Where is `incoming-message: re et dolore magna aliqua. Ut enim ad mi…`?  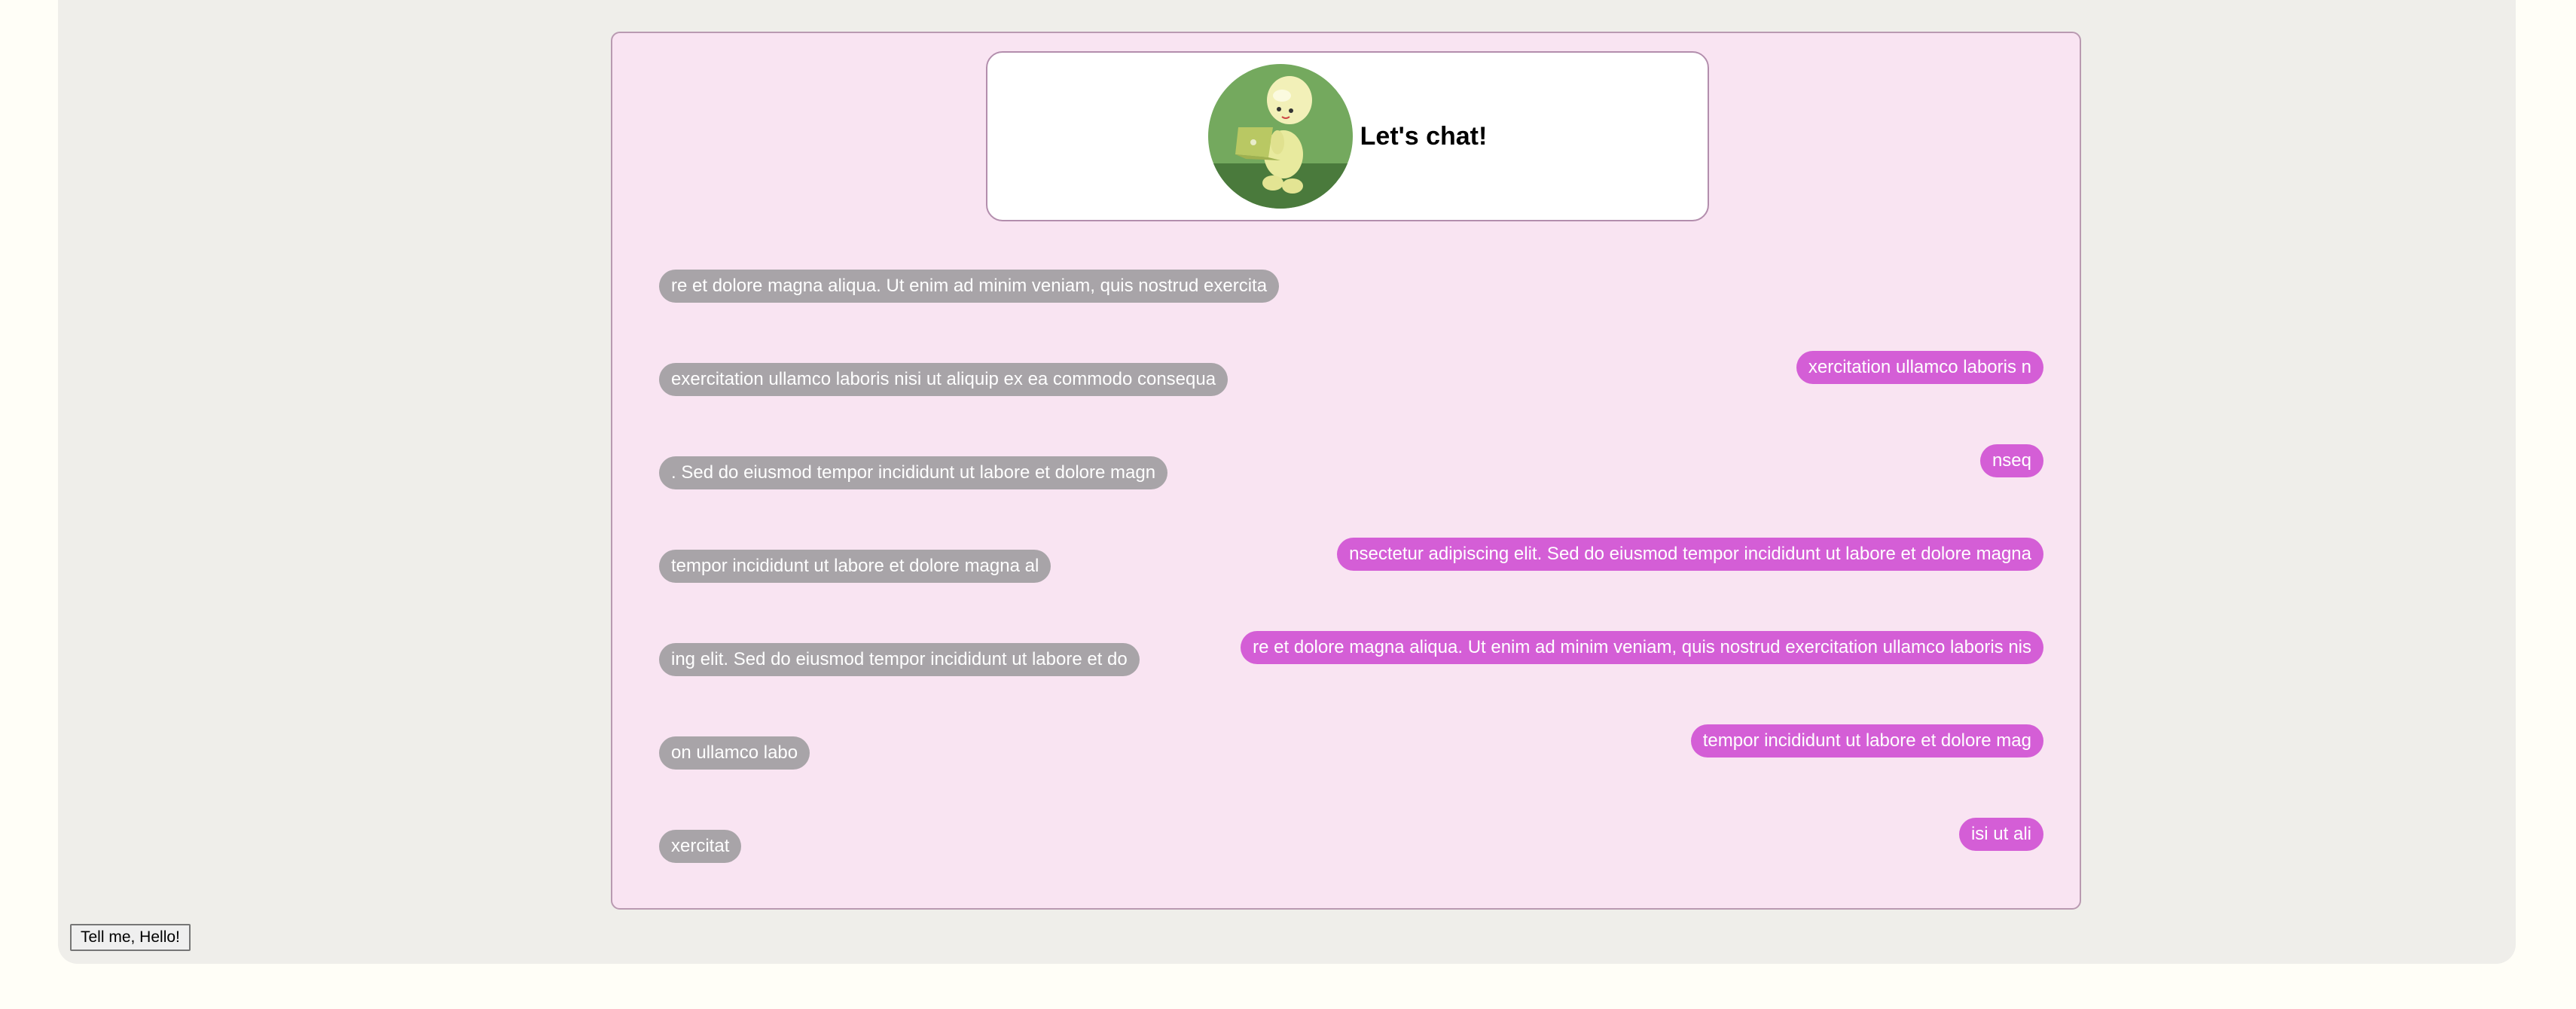 incoming-message: re et dolore magna aliqua. Ut enim ad mi… is located at coordinates (970, 286).